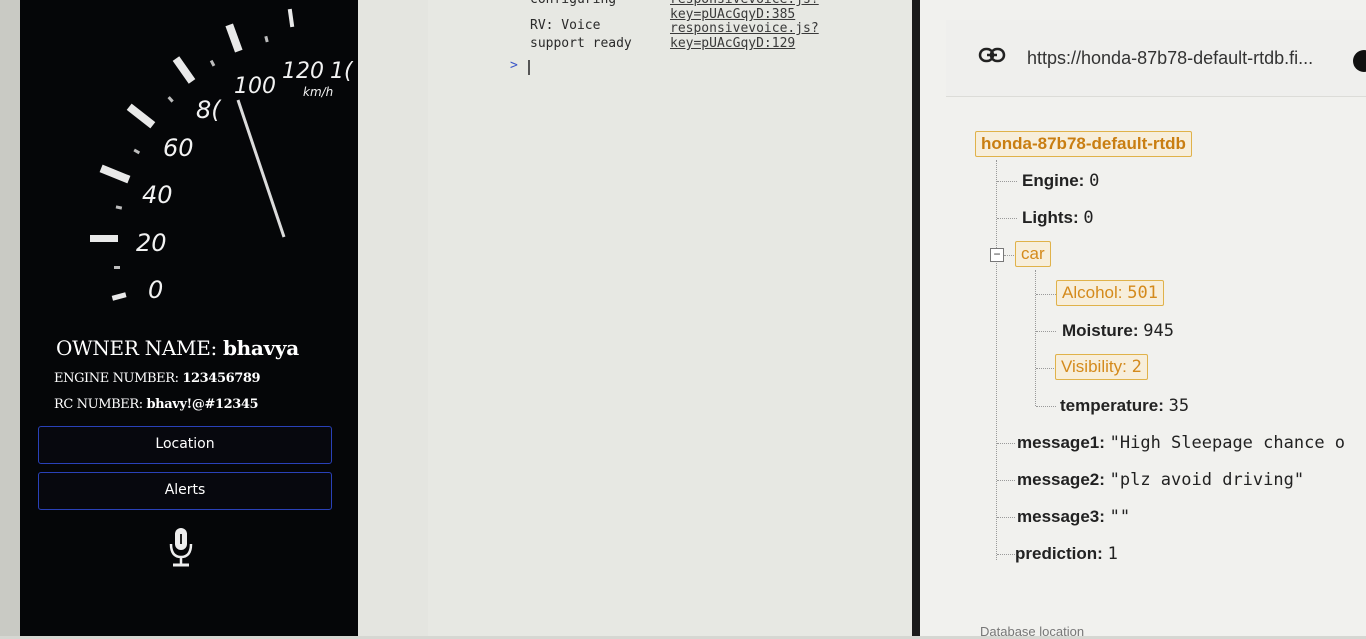 The width and height of the screenshot is (1366, 639). I want to click on owner-value: bhavya, so click(261, 348).